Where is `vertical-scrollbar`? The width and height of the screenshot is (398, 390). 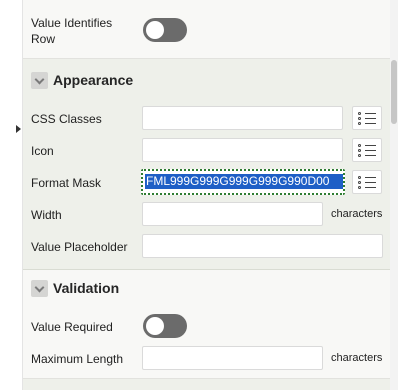
vertical-scrollbar is located at coordinates (394, 195).